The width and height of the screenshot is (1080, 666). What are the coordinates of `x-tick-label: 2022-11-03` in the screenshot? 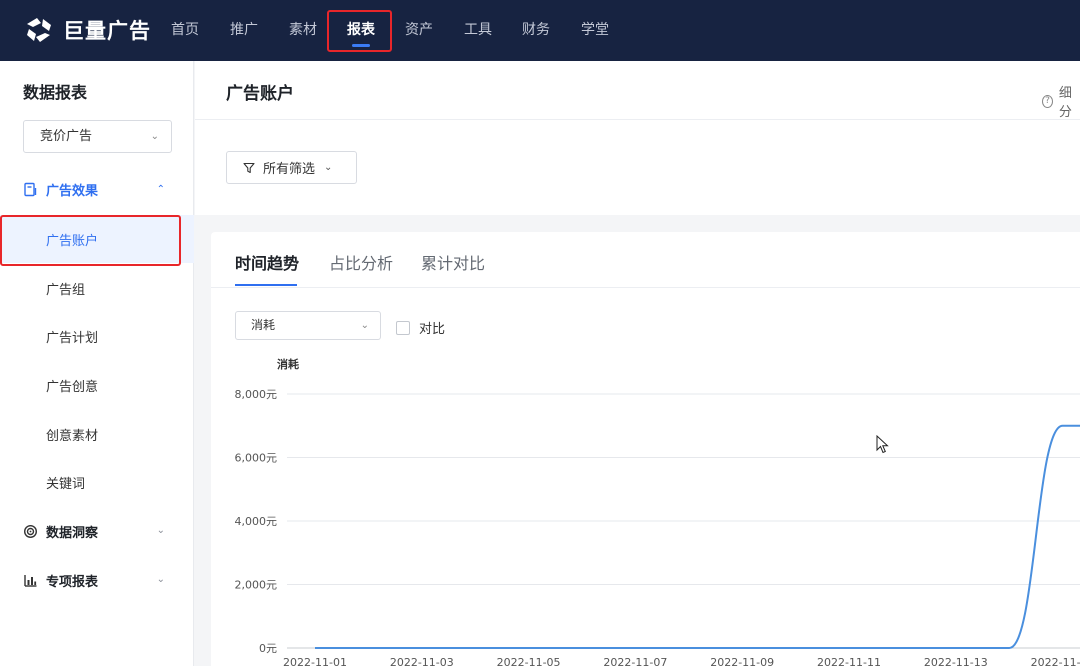 It's located at (422, 661).